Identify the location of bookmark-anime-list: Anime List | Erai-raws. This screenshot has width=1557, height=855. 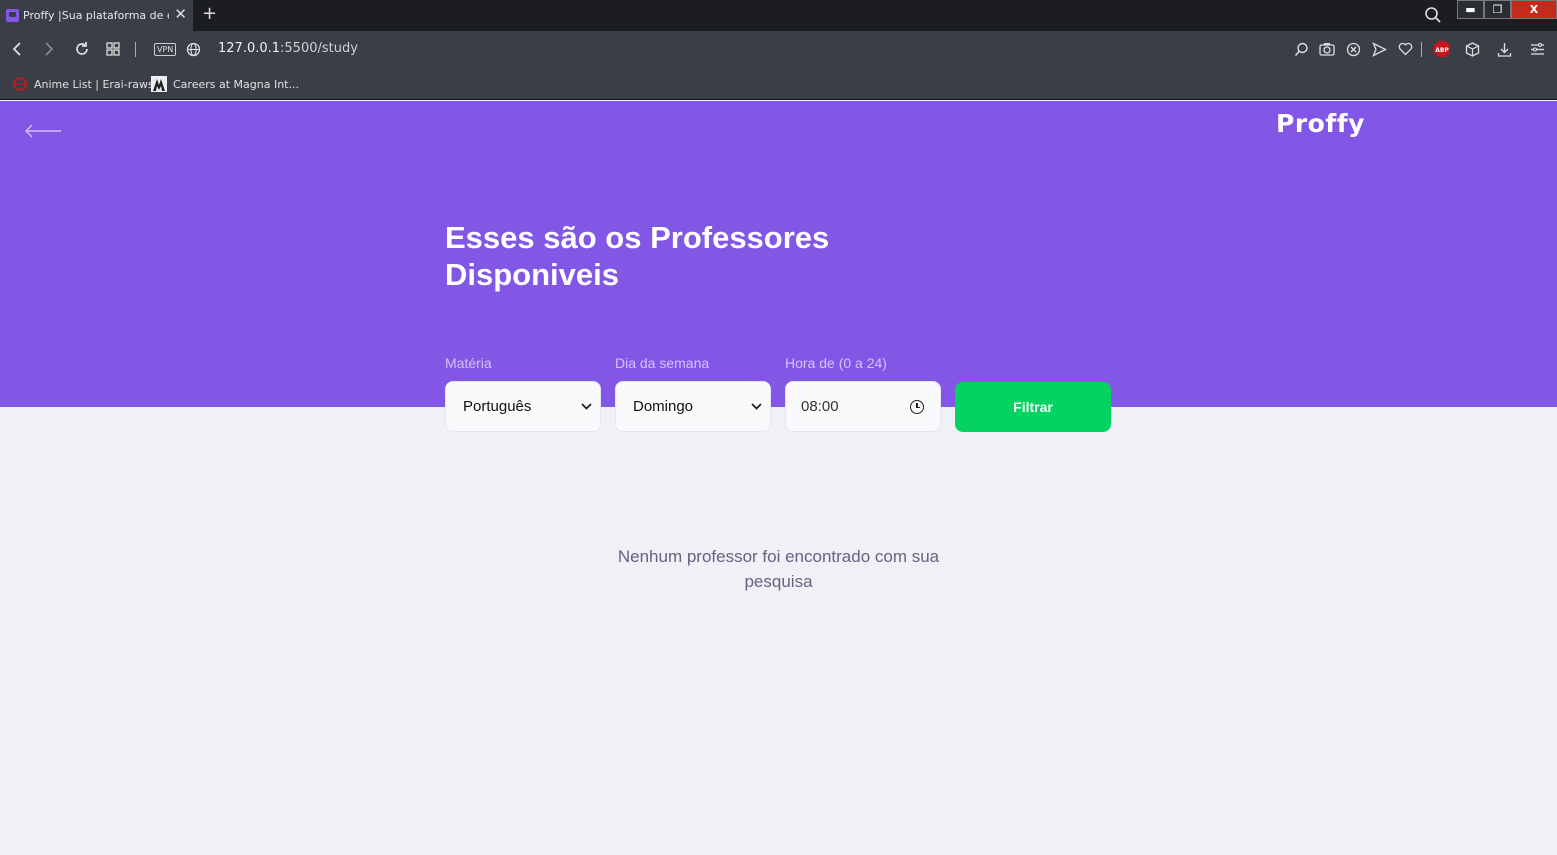
(83, 84).